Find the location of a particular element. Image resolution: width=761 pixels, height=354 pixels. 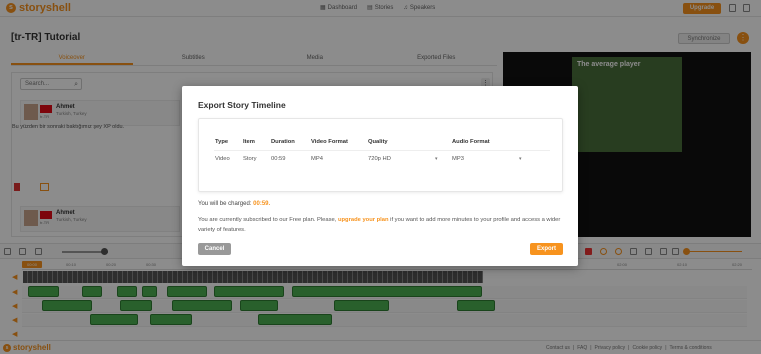

col-video-format: Video Format is located at coordinates (329, 142).